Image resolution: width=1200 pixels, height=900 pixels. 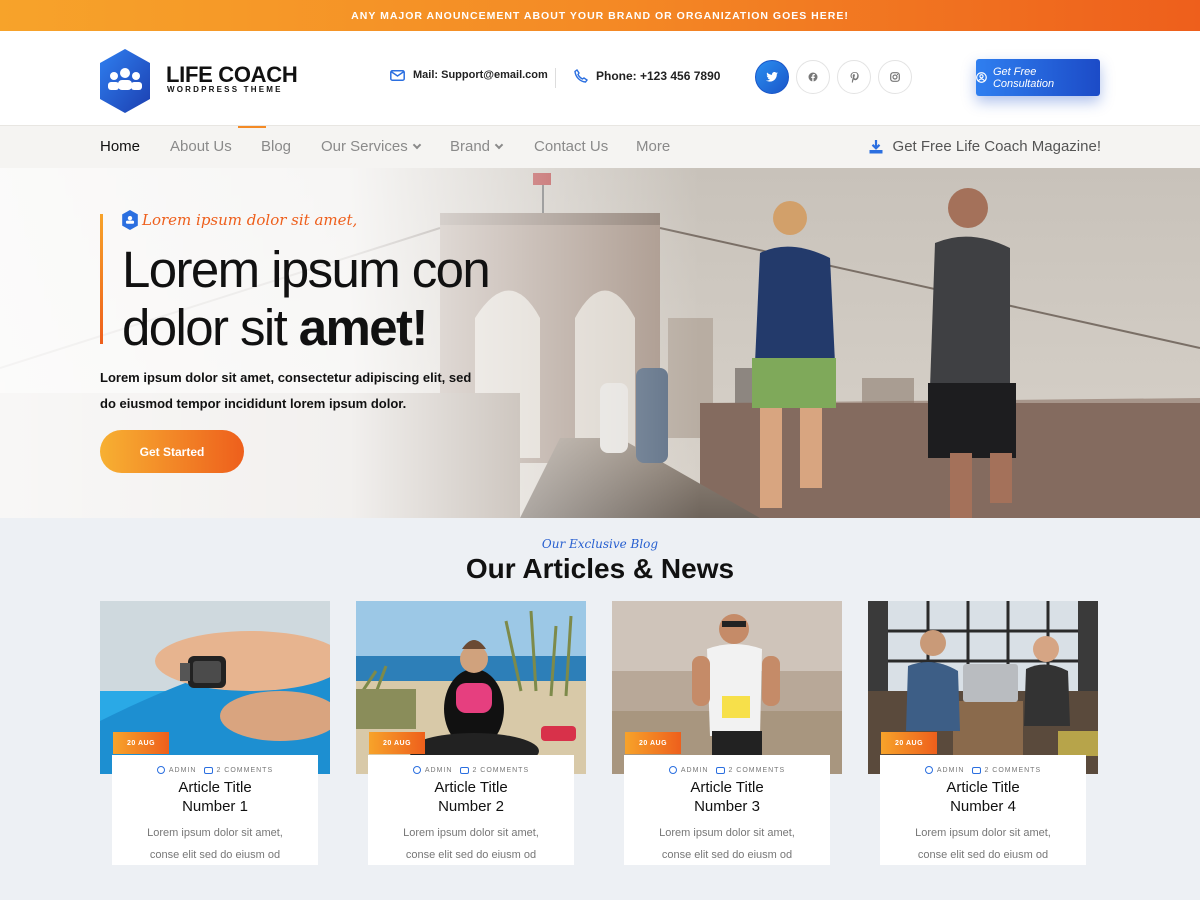 What do you see at coordinates (727, 806) in the screenshot?
I see `article-title-line2: Number 3` at bounding box center [727, 806].